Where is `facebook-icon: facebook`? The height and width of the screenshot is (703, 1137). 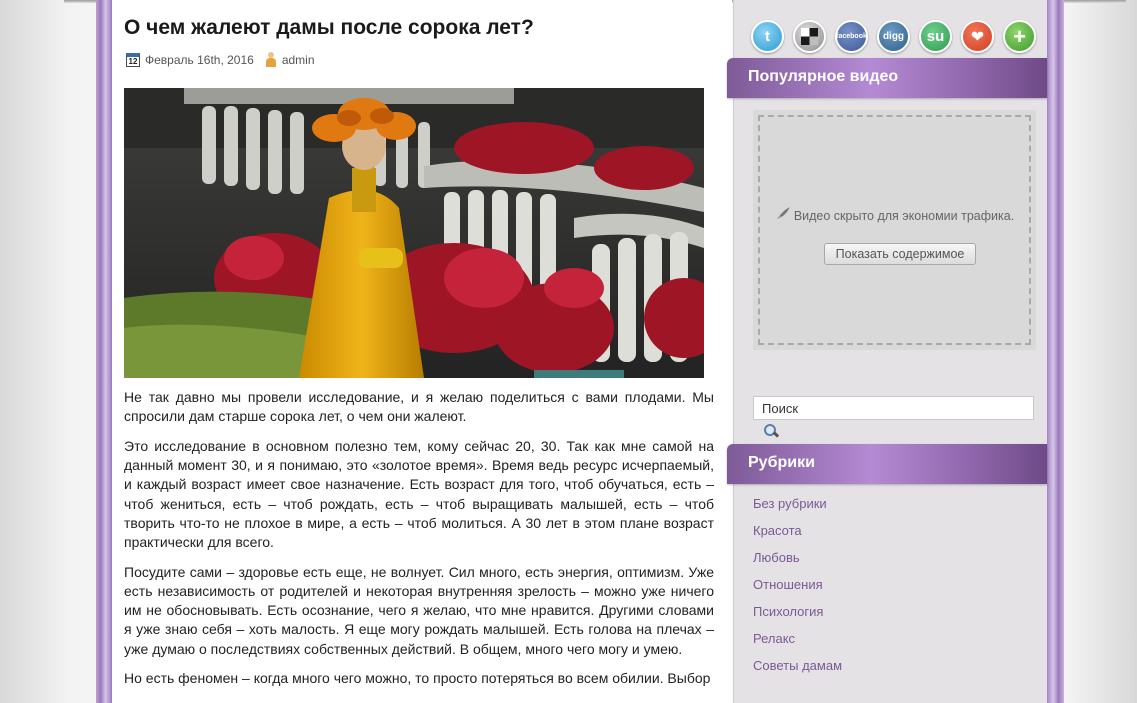
facebook-icon: facebook is located at coordinates (851, 36).